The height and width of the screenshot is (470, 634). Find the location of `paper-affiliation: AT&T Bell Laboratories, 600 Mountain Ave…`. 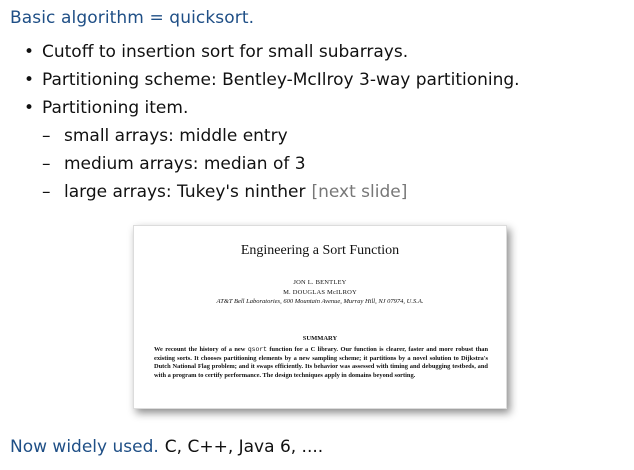

paper-affiliation: AT&T Bell Laboratories, 600 Mountain Ave… is located at coordinates (320, 301).